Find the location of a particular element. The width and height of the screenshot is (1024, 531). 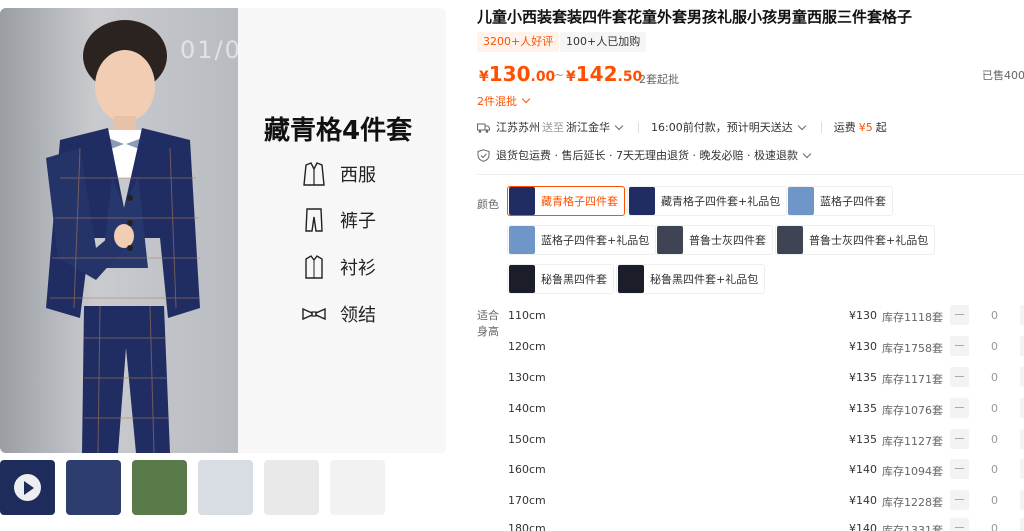

color-option: 蓝格子四件套+礼品包 is located at coordinates (582, 240).